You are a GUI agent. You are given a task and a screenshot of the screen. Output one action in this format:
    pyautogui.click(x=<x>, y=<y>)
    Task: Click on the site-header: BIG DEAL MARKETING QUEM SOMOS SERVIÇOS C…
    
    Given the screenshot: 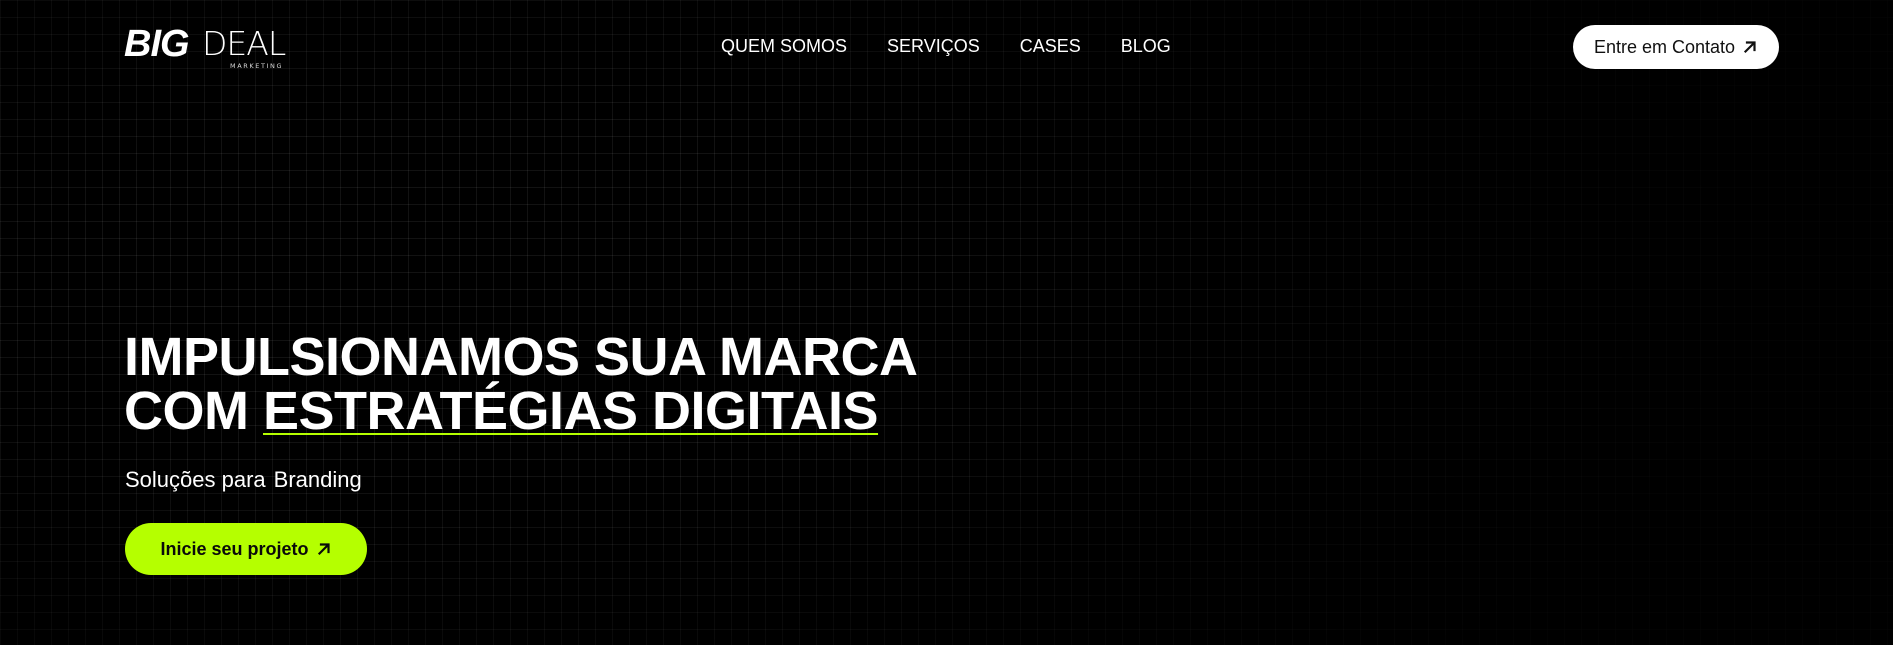 What is the action you would take?
    pyautogui.click(x=946, y=46)
    